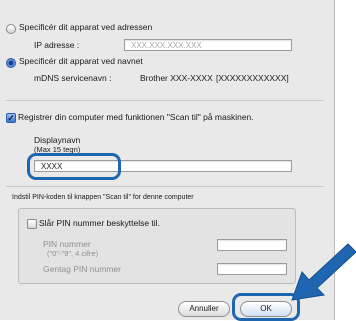 This screenshot has height=321, width=356. What do you see at coordinates (11, 118) in the screenshot?
I see `register-checkbox: ✓` at bounding box center [11, 118].